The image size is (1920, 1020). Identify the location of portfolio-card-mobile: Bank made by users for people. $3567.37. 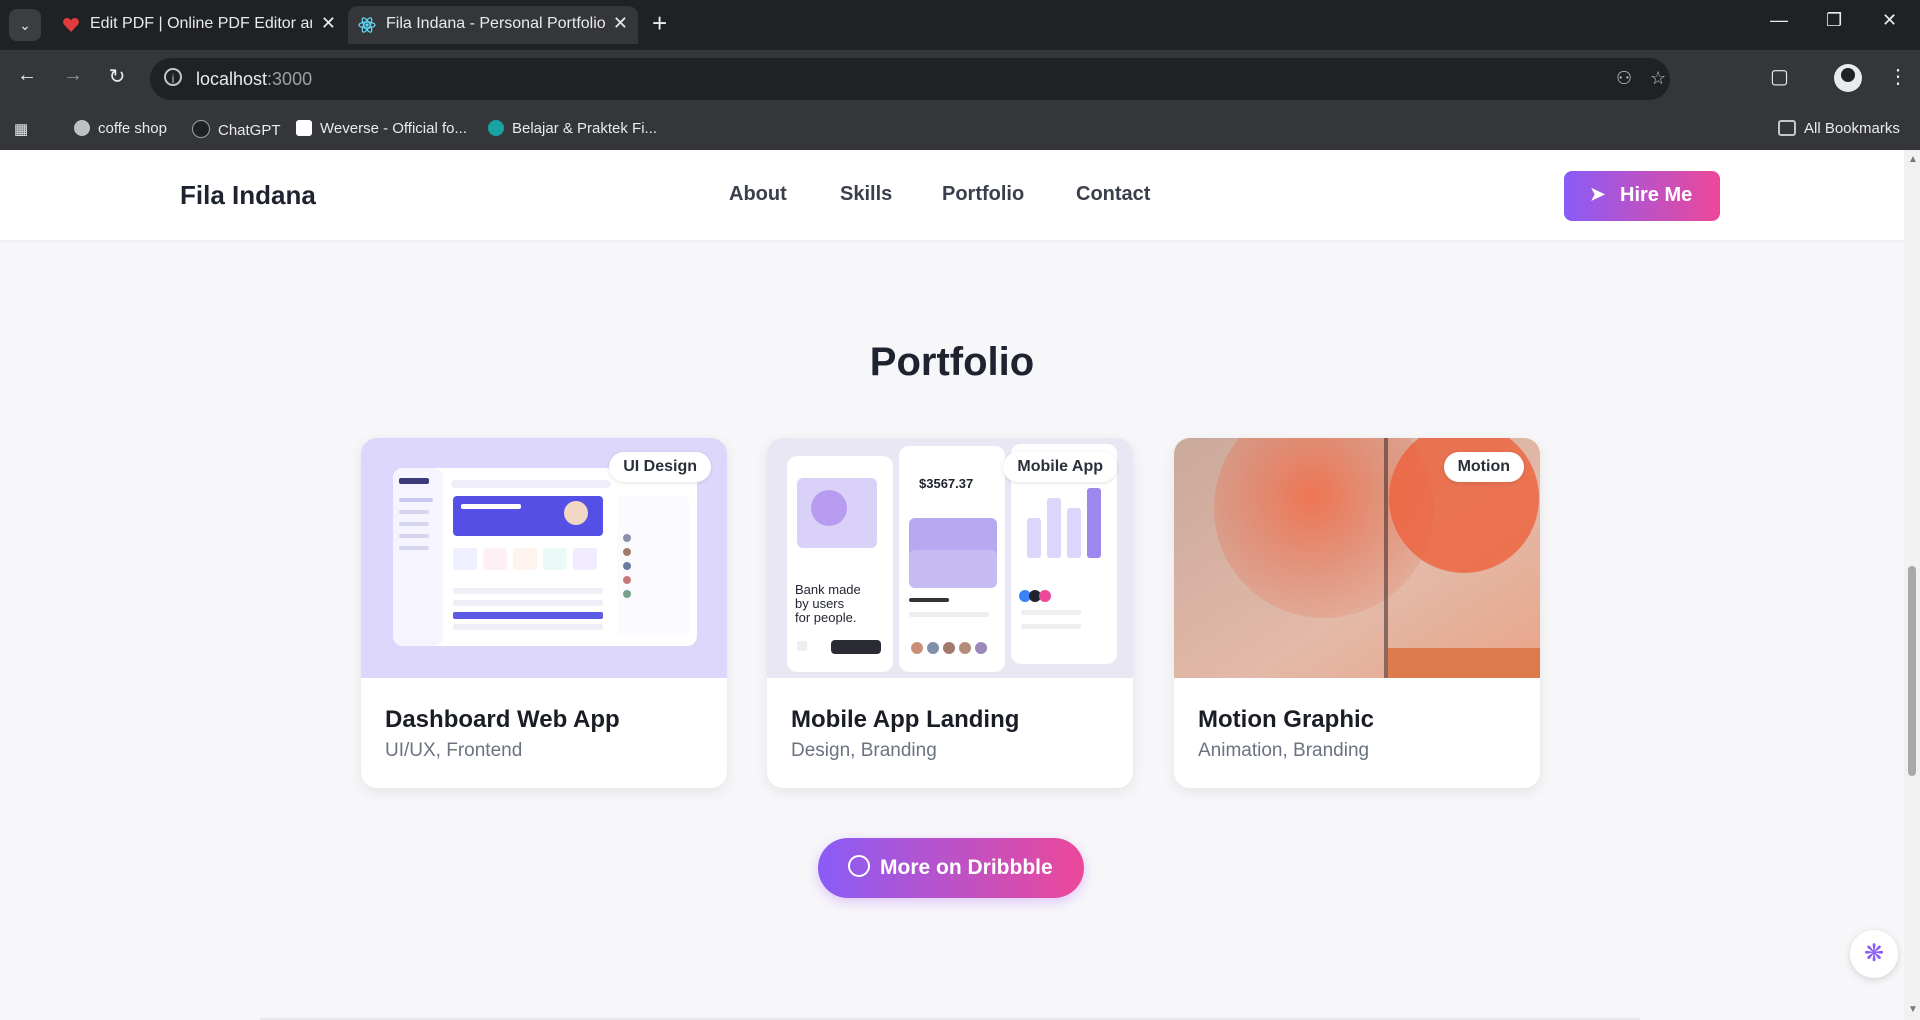
(950, 613).